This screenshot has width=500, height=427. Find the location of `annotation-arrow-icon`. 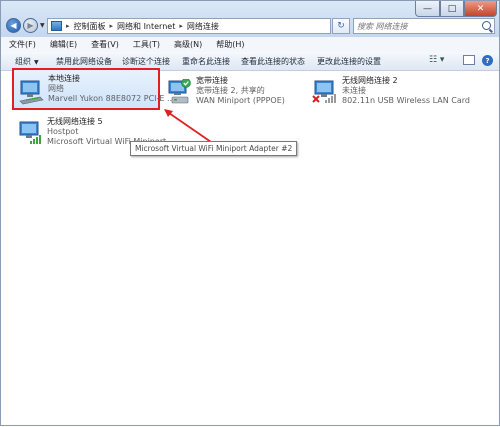

annotation-arrow-icon is located at coordinates (188, 126).